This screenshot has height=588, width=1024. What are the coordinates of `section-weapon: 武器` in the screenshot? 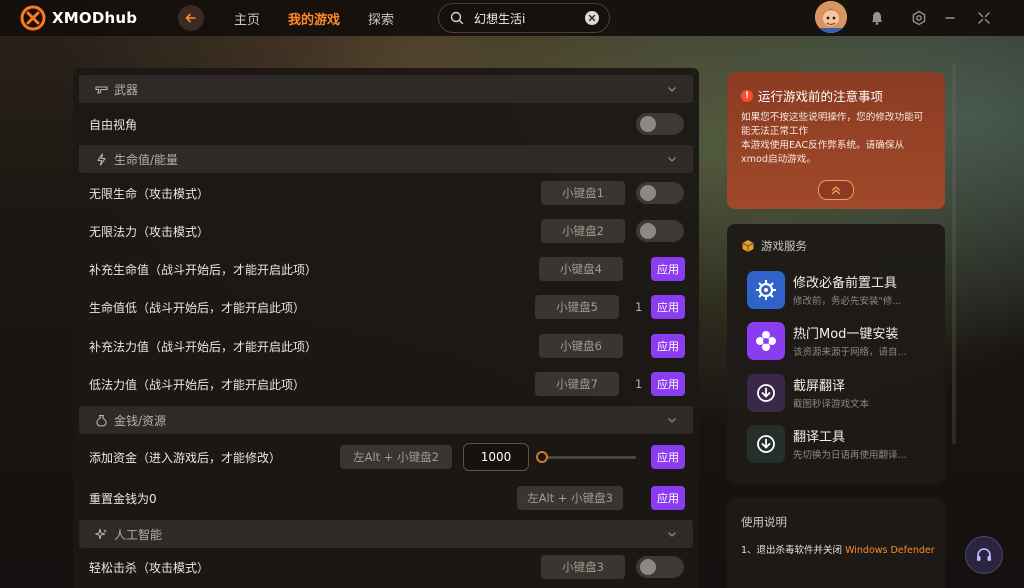 It's located at (386, 89).